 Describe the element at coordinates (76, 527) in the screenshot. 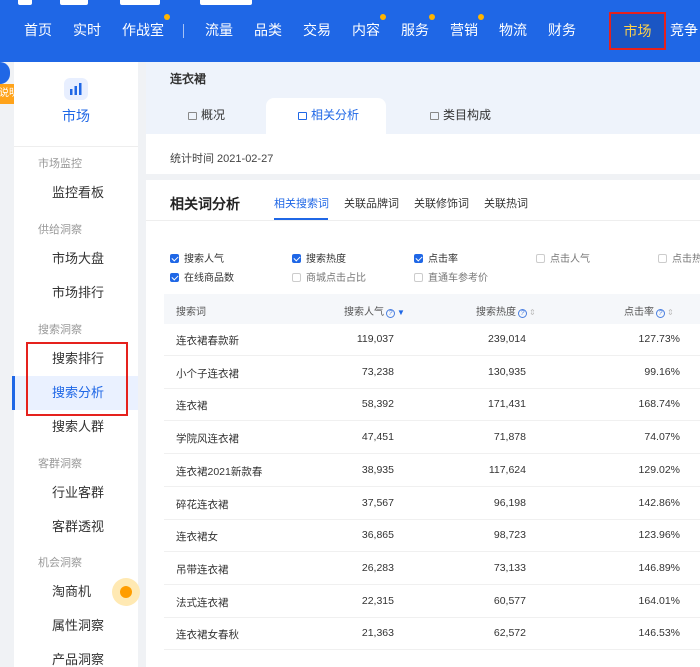

I see `sidebar-item-crowd-insight: 客群透视` at that location.